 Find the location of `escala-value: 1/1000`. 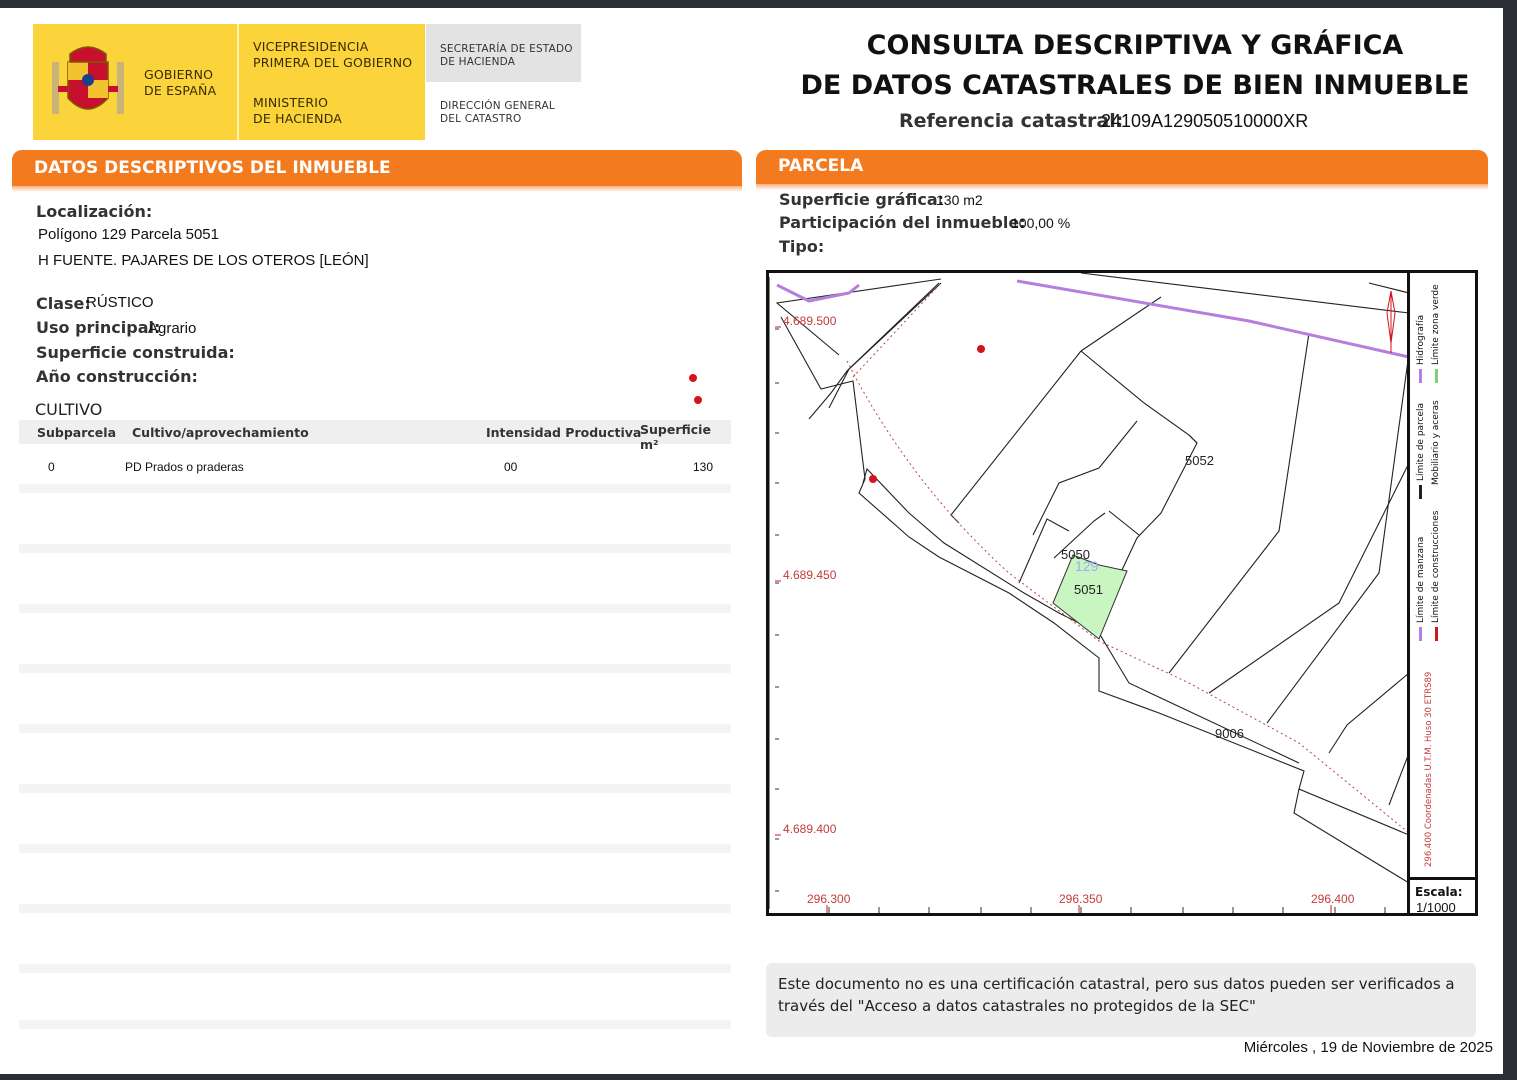

escala-value: 1/1000 is located at coordinates (1436, 907).